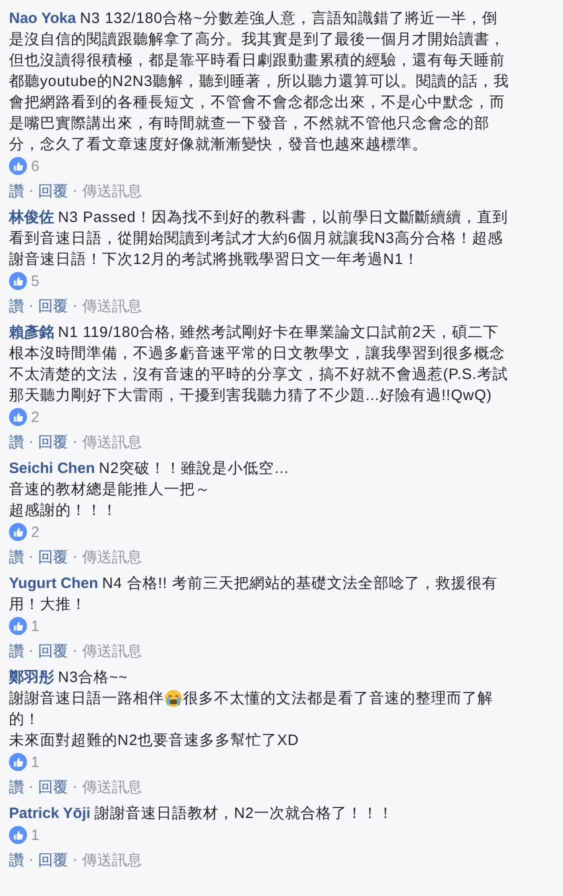 Image resolution: width=563 pixels, height=896 pixels. I want to click on author-name: Patrick Yōji, so click(49, 813).